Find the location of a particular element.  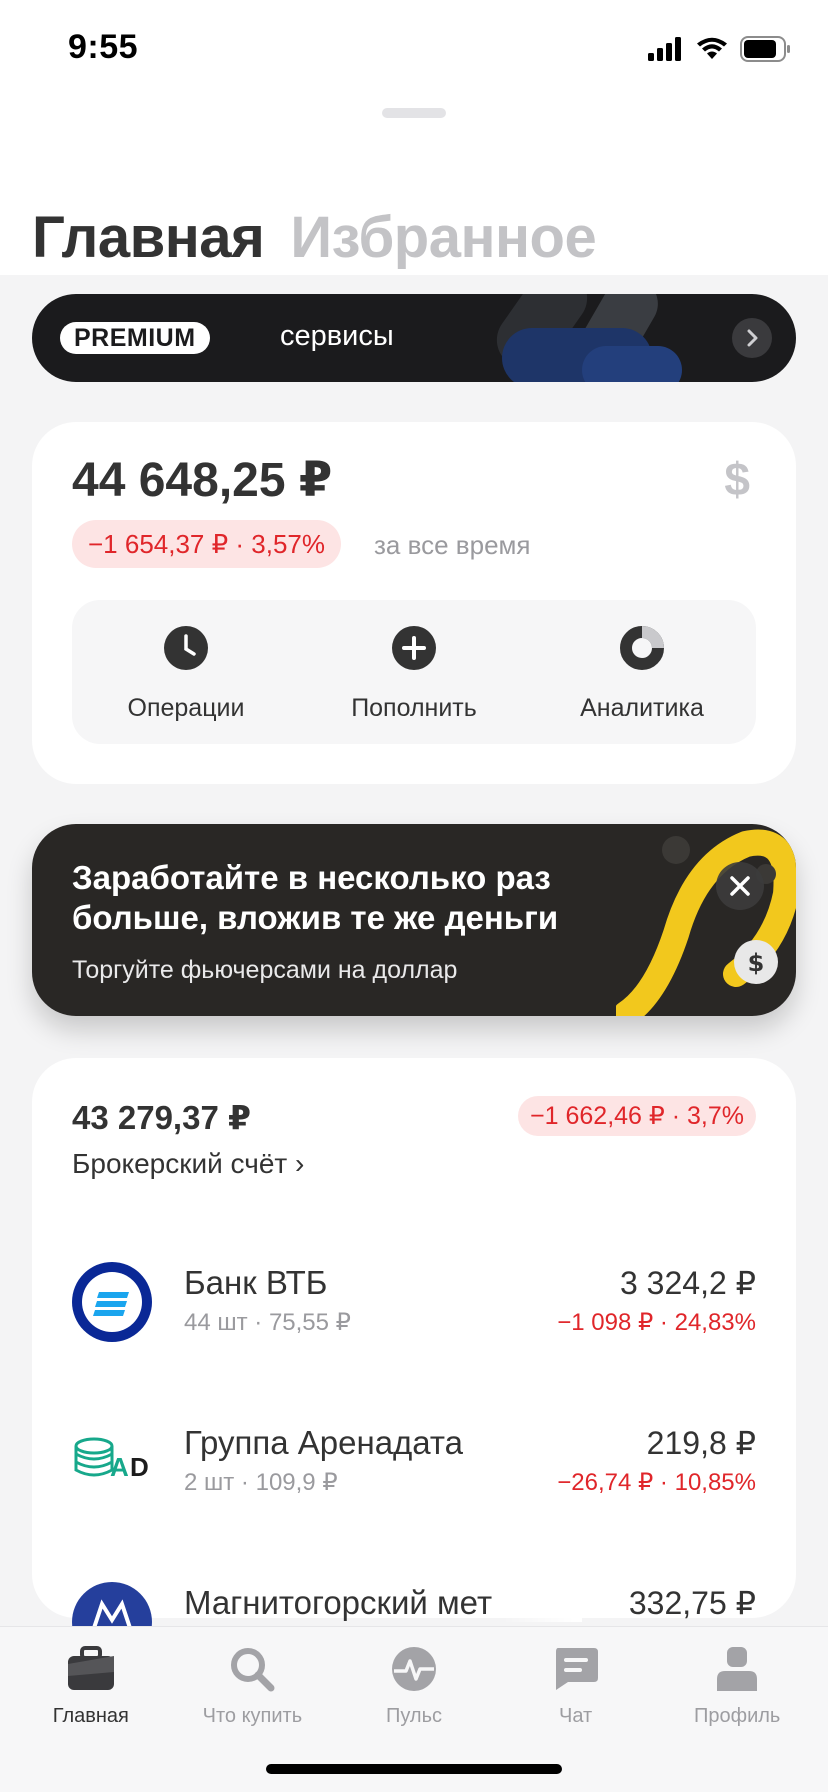

holding-detail: 44 шт · 75,55 ₽ is located at coordinates (267, 1322).